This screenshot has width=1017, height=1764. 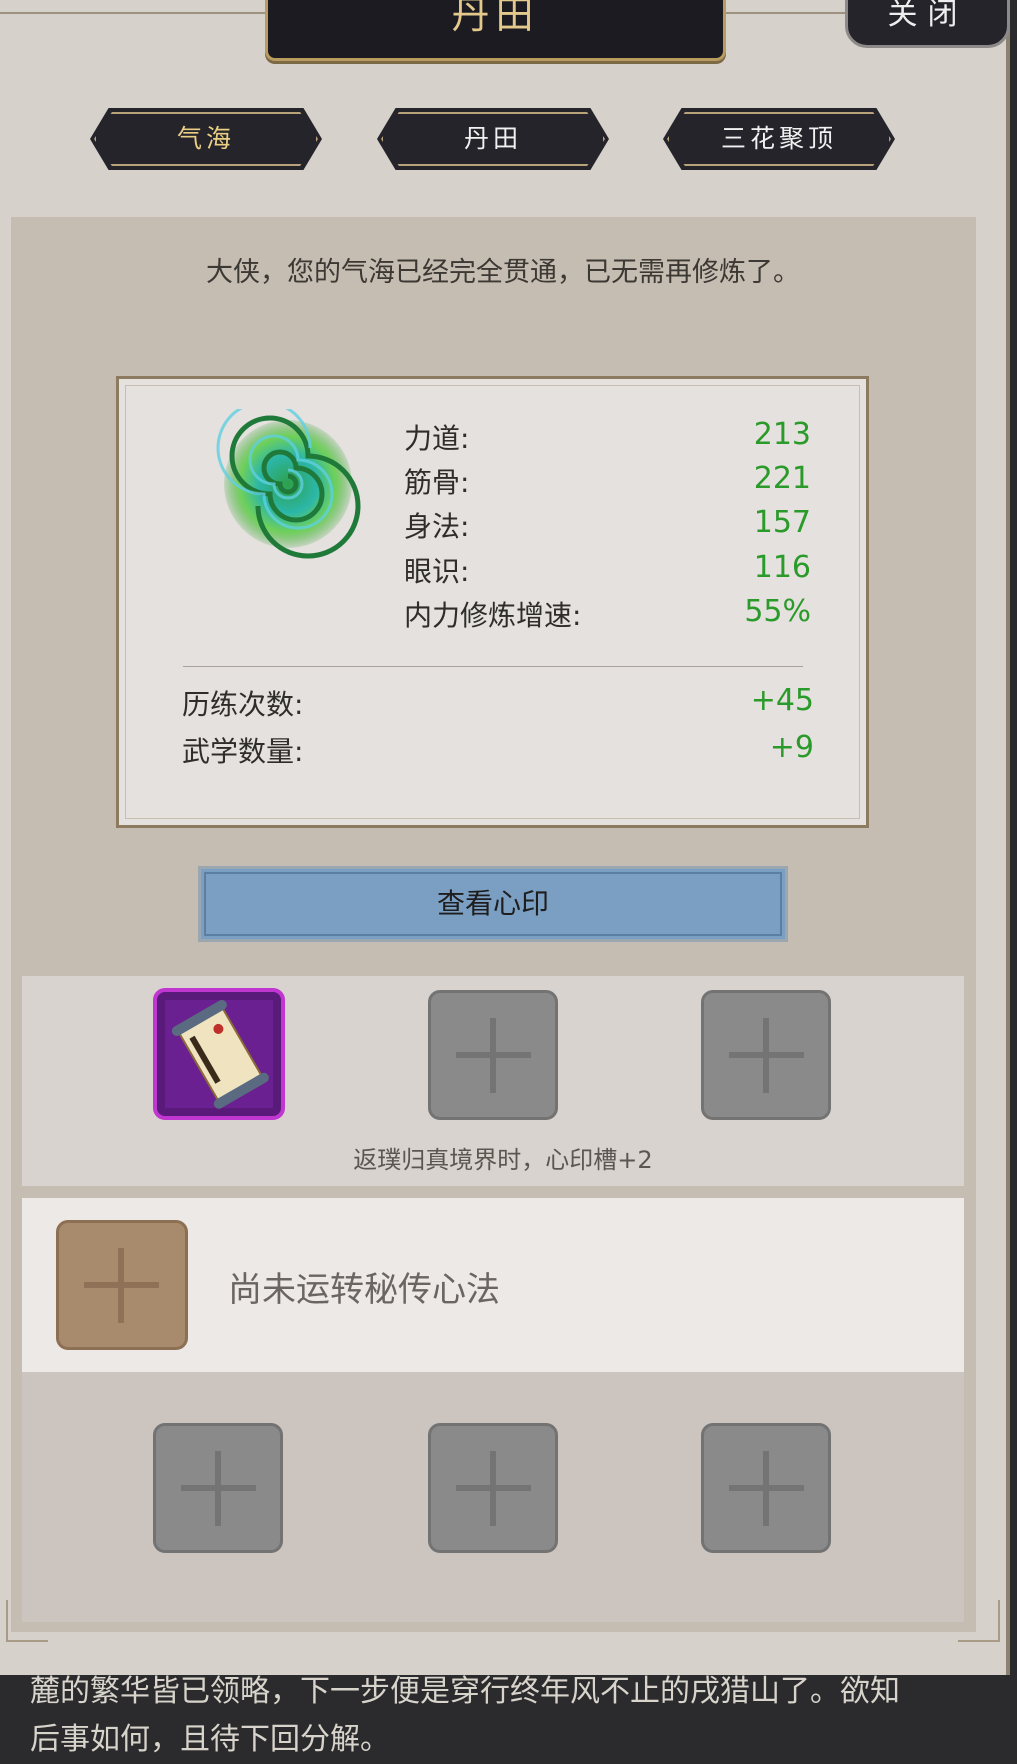 I want to click on tab-dantian: 丹田, so click(x=493, y=139).